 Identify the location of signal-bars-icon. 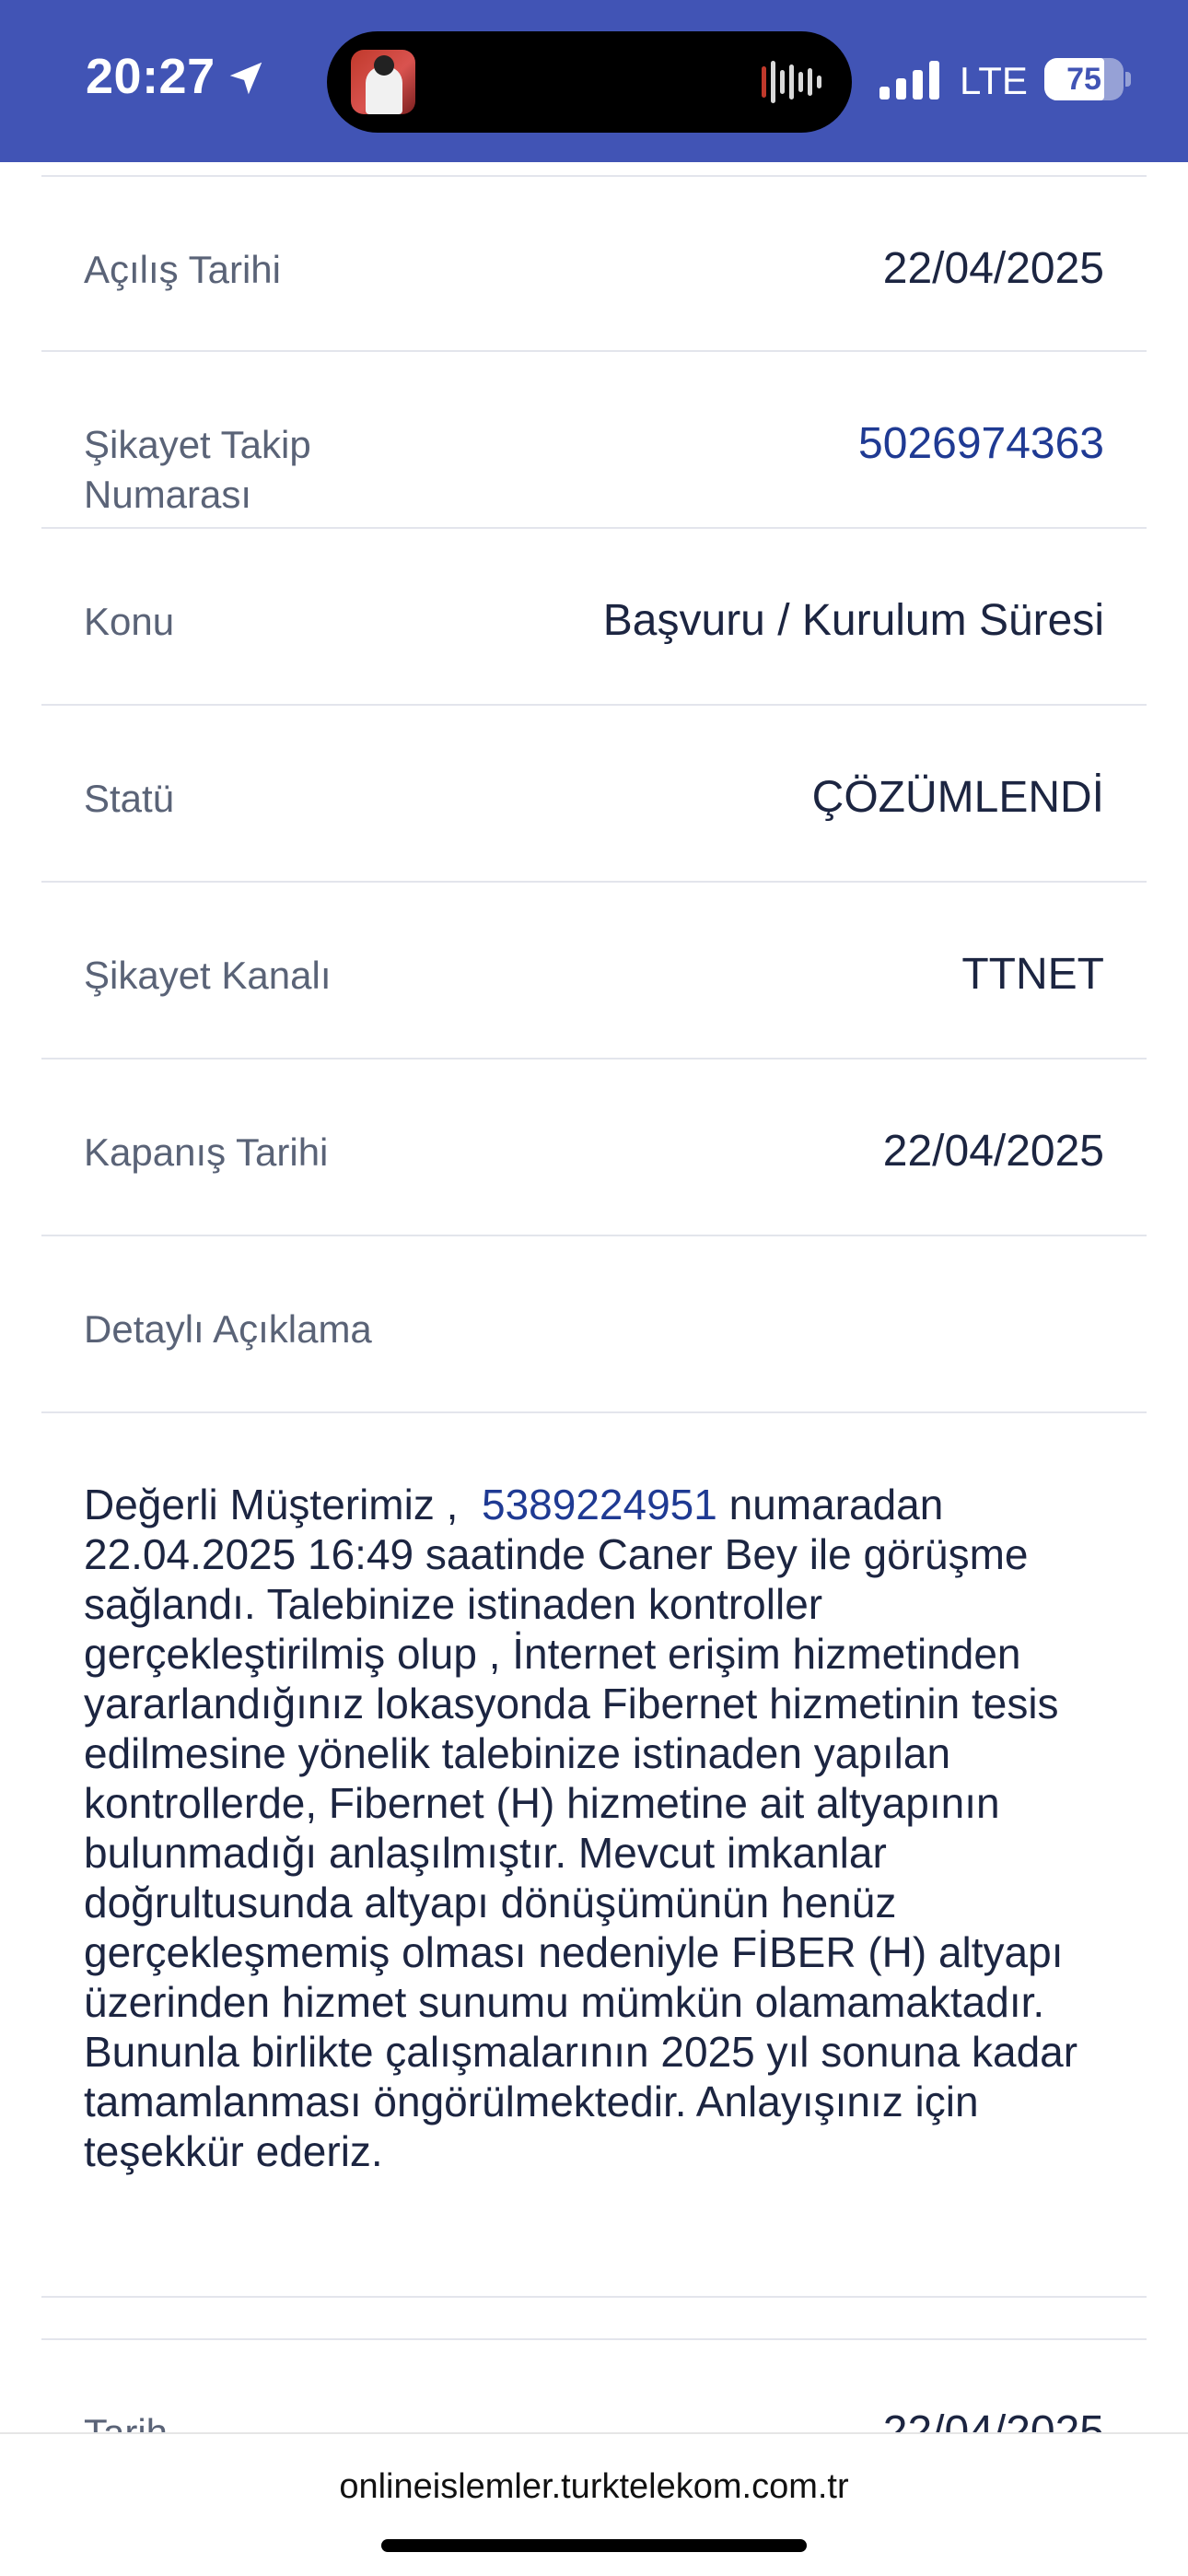
(909, 80).